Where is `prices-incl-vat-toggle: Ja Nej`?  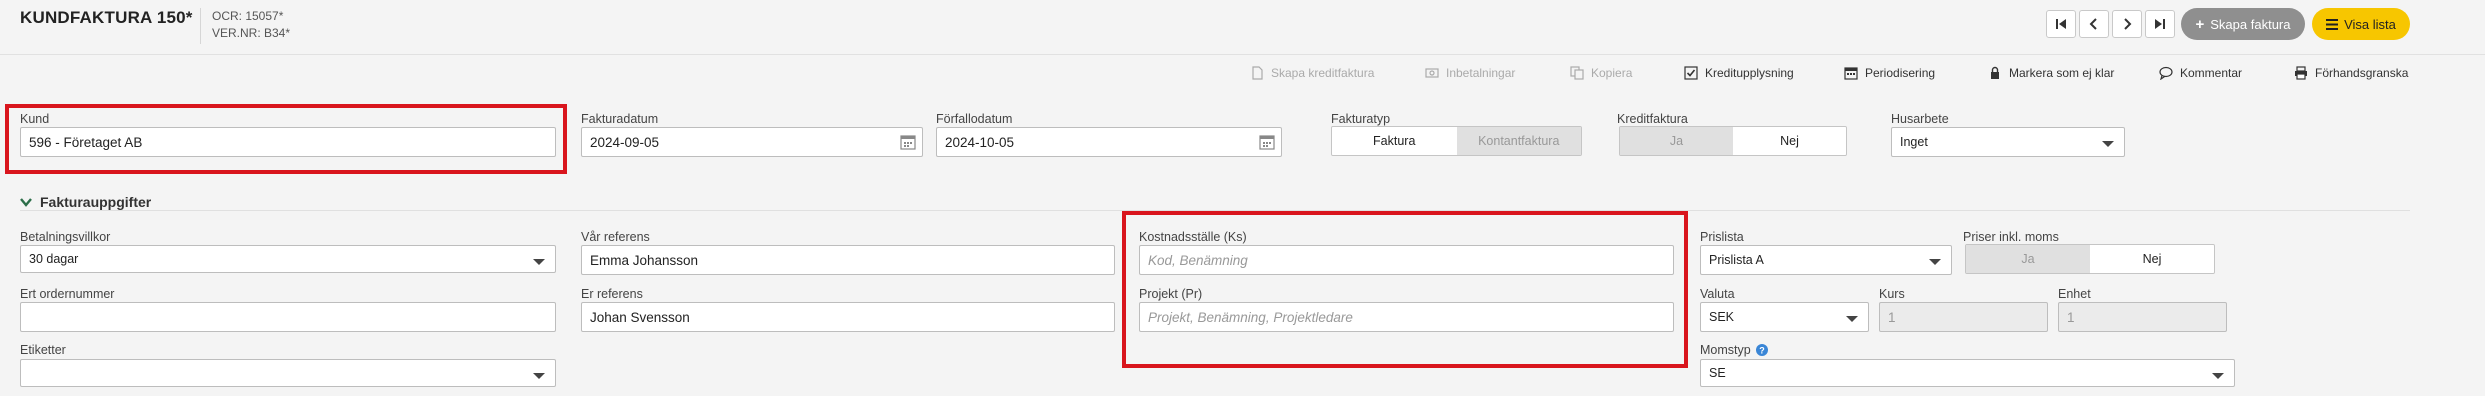 prices-incl-vat-toggle: Ja Nej is located at coordinates (2090, 259).